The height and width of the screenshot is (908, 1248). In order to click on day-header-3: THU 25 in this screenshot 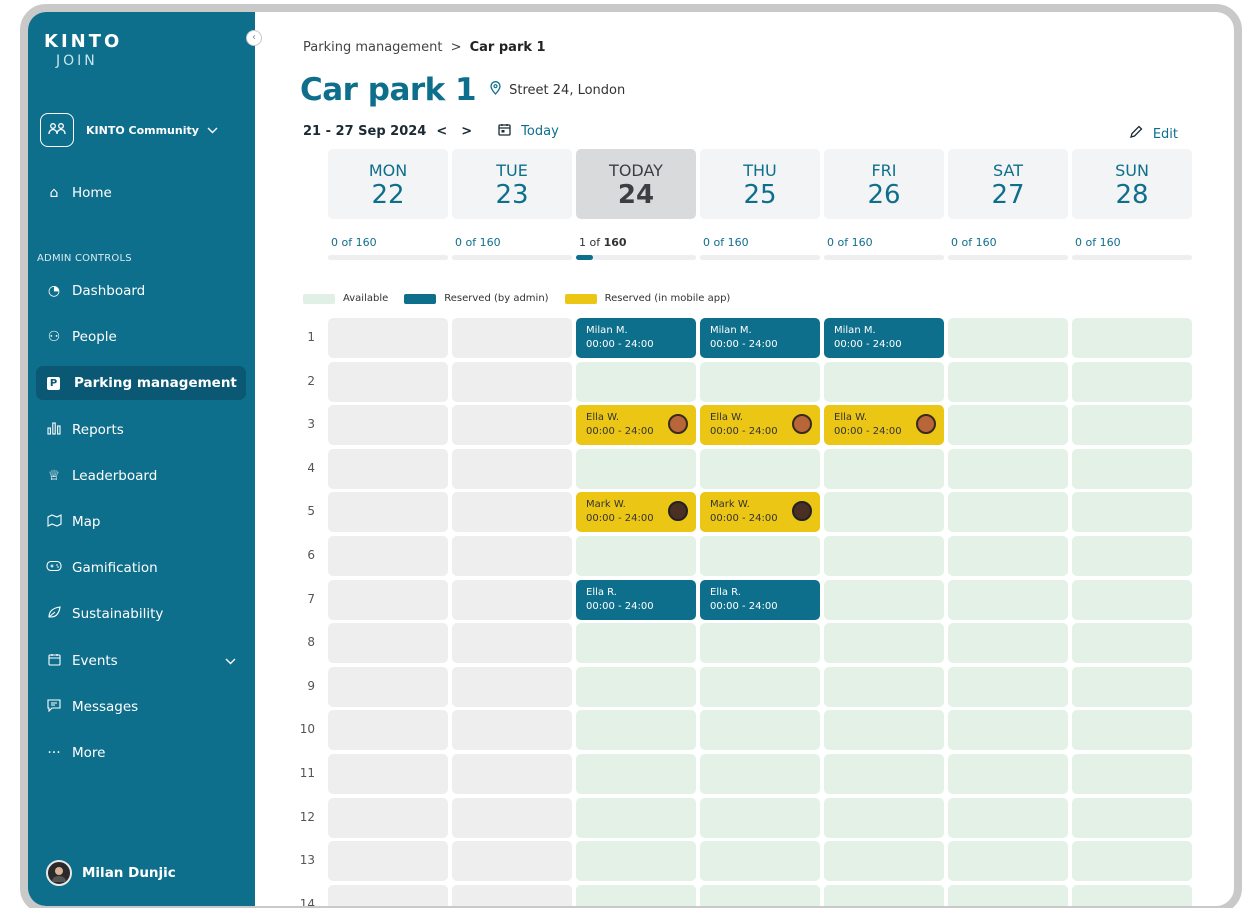, I will do `click(760, 184)`.